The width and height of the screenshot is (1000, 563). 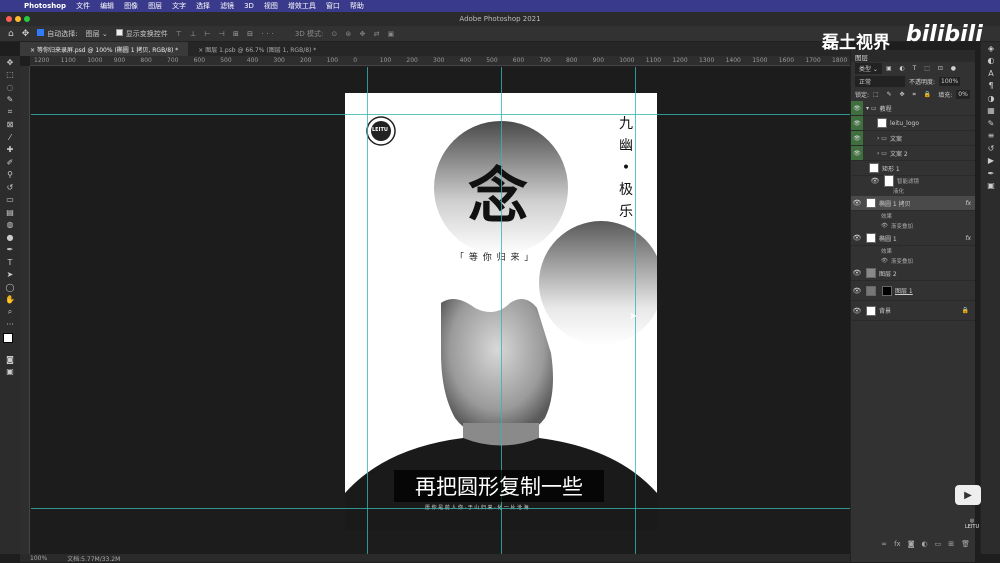 What do you see at coordinates (990, 73) in the screenshot?
I see `character-panel-icon: A` at bounding box center [990, 73].